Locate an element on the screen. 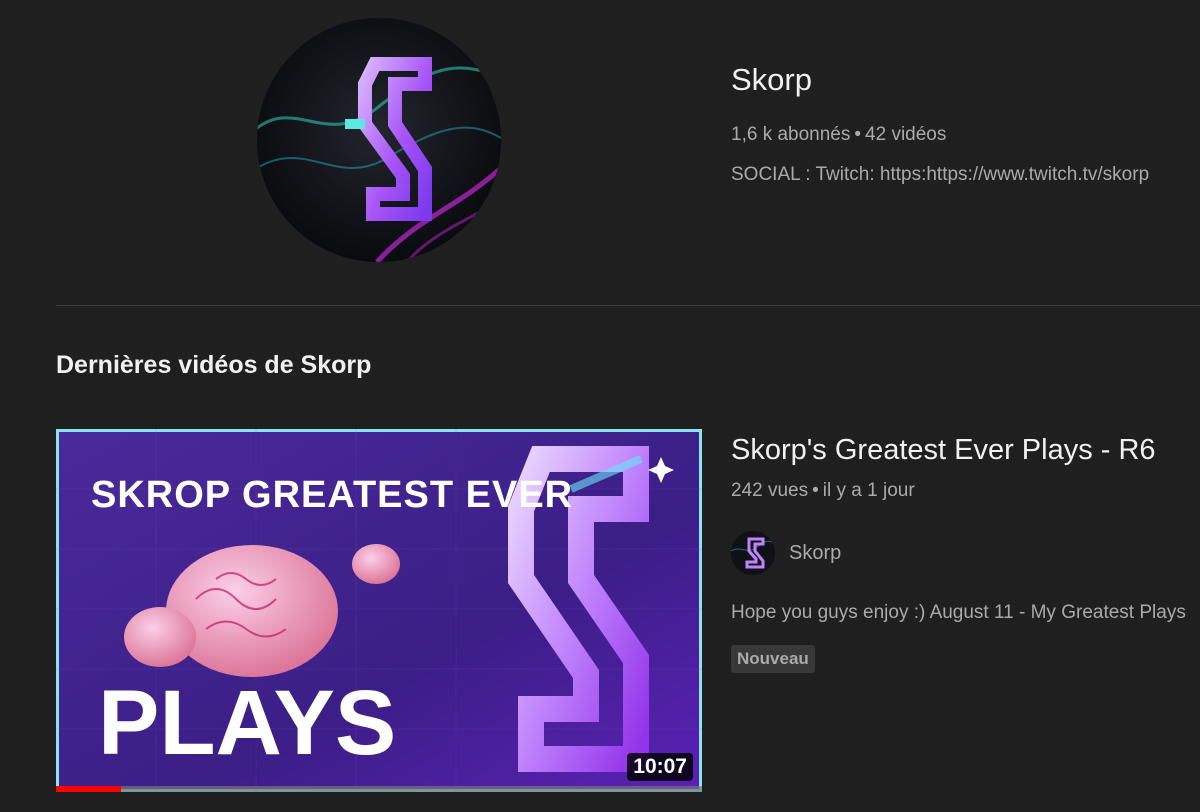 This screenshot has width=1200, height=812. video-meta: 242 vues • il y a 1 jour is located at coordinates (823, 491).